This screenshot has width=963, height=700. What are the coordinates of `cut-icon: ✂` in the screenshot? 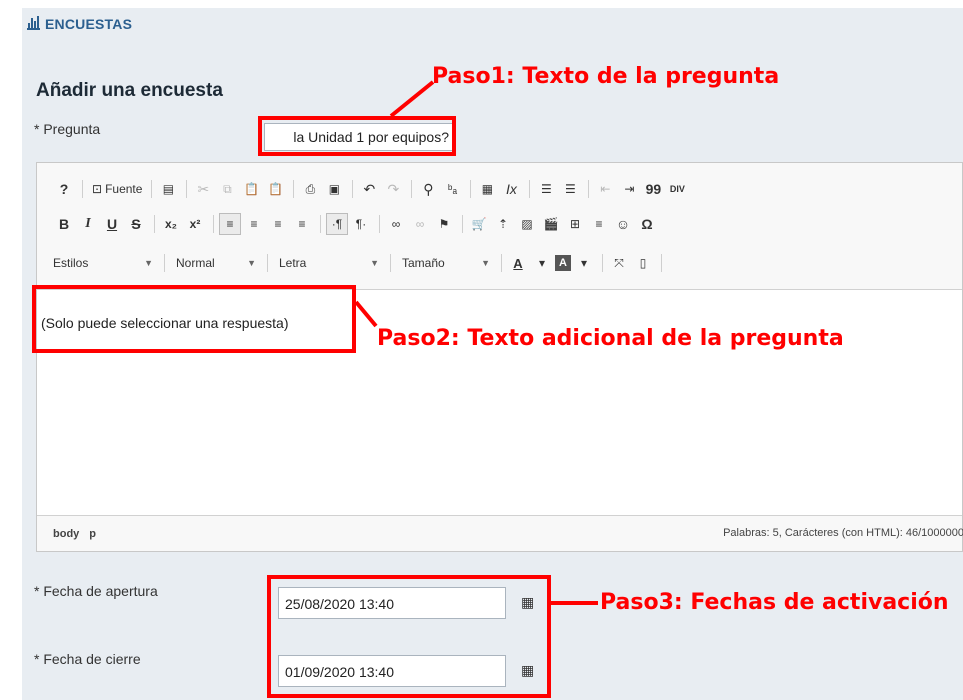 It's located at (203, 189).